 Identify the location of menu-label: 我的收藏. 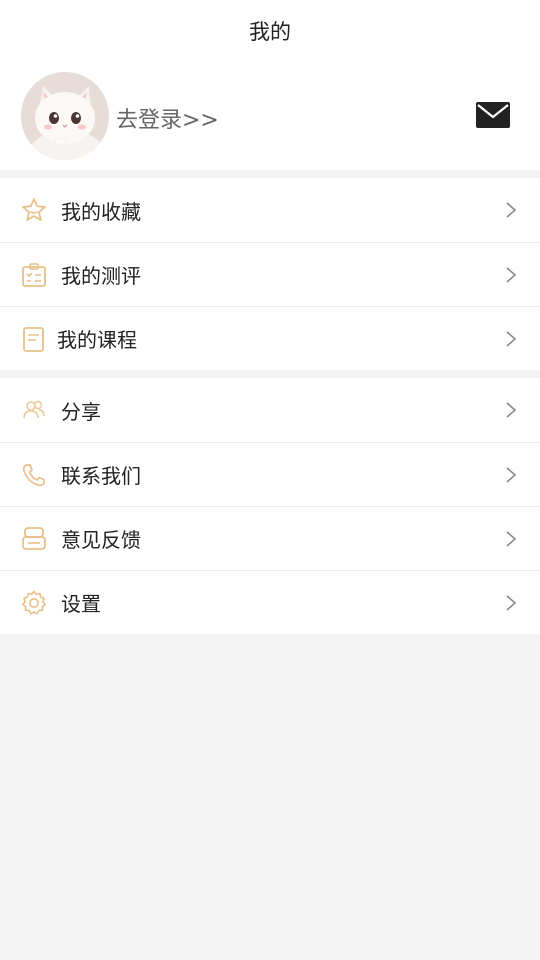
(101, 211).